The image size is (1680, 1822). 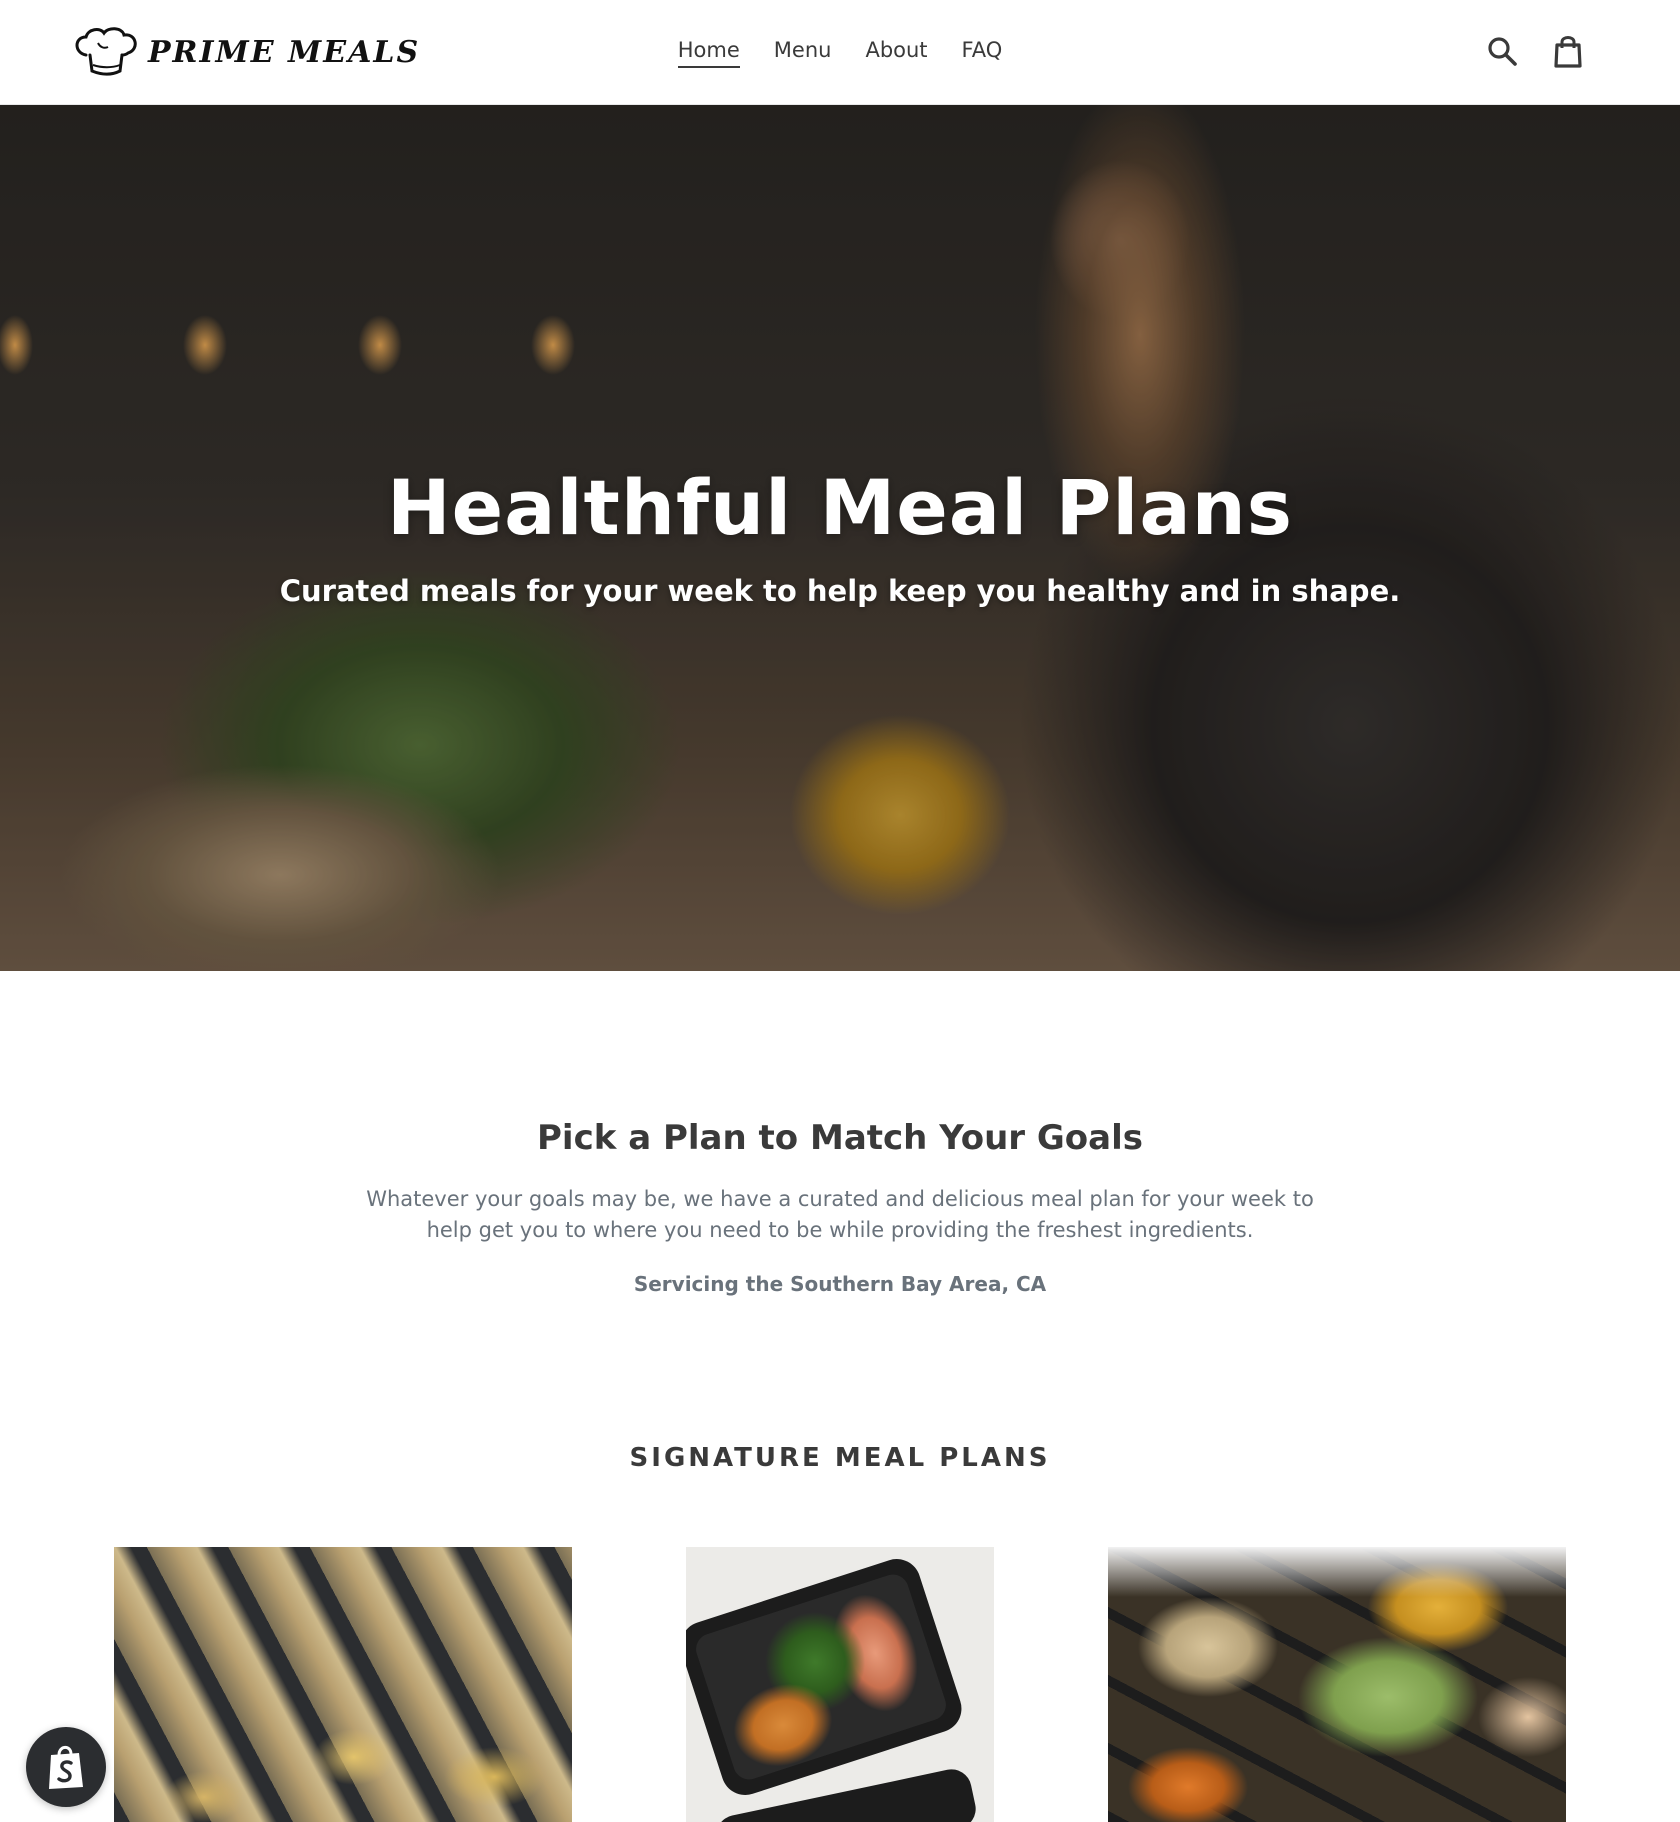 What do you see at coordinates (896, 53) in the screenshot?
I see `nav-item-about: About` at bounding box center [896, 53].